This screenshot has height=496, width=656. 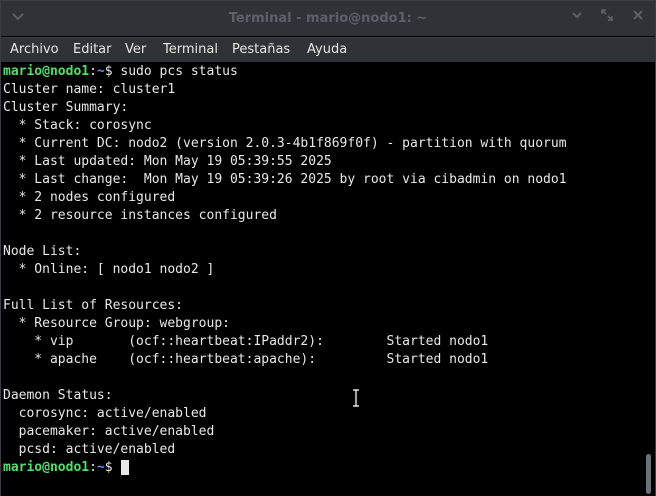 What do you see at coordinates (649, 279) in the screenshot?
I see `scrollbar` at bounding box center [649, 279].